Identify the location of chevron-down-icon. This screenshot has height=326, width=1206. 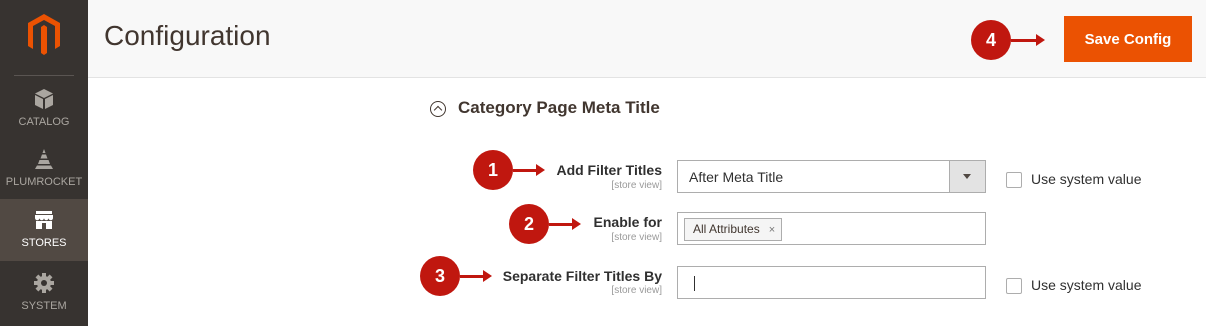
(967, 176).